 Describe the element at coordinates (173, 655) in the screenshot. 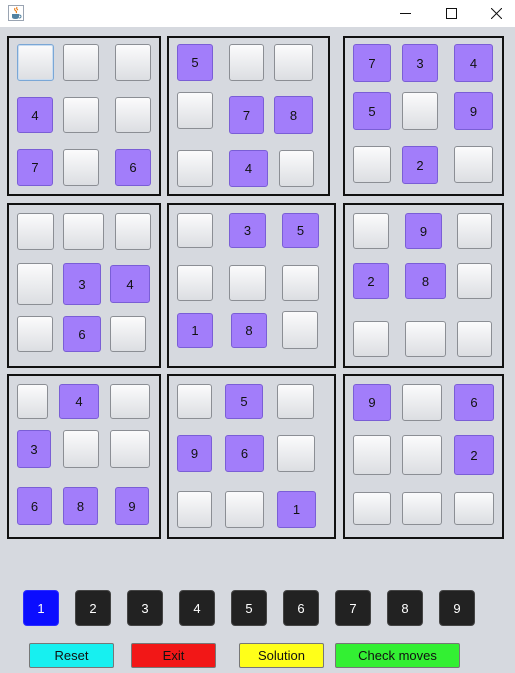

I see `exit-button: Exit` at that location.